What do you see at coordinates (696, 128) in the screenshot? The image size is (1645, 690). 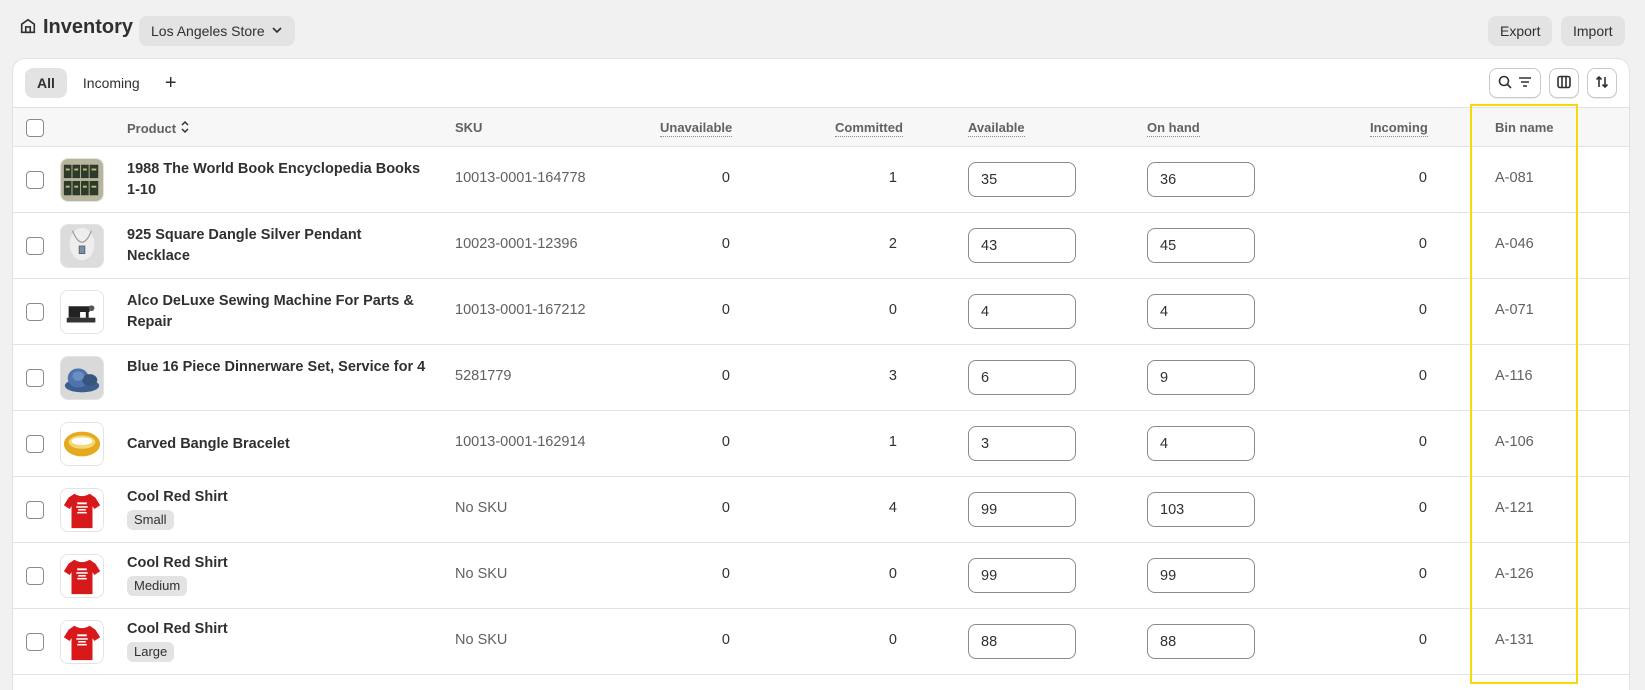 I see `column-header-unavailable: Unavailable` at bounding box center [696, 128].